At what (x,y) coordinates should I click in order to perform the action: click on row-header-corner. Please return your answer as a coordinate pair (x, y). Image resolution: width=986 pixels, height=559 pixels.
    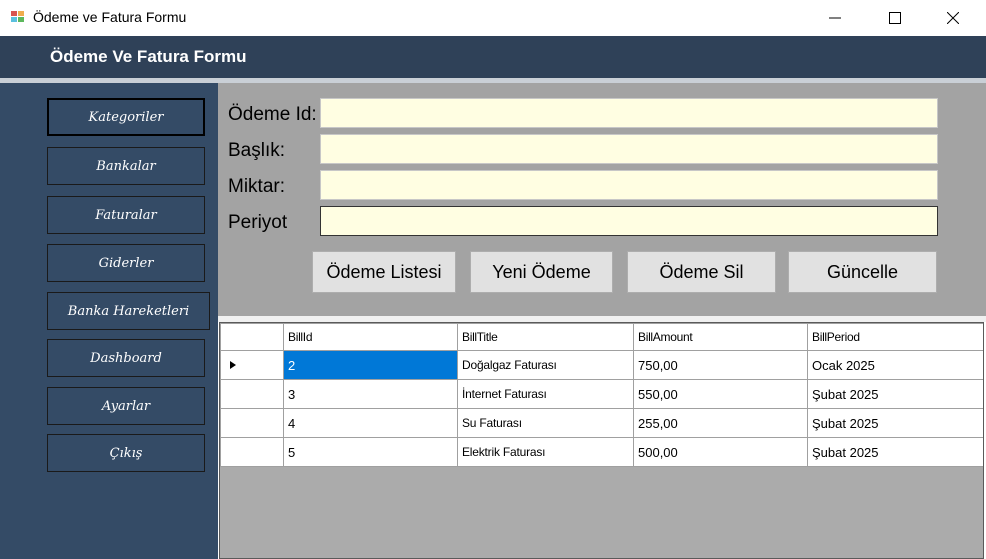
    Looking at the image, I should click on (252, 337).